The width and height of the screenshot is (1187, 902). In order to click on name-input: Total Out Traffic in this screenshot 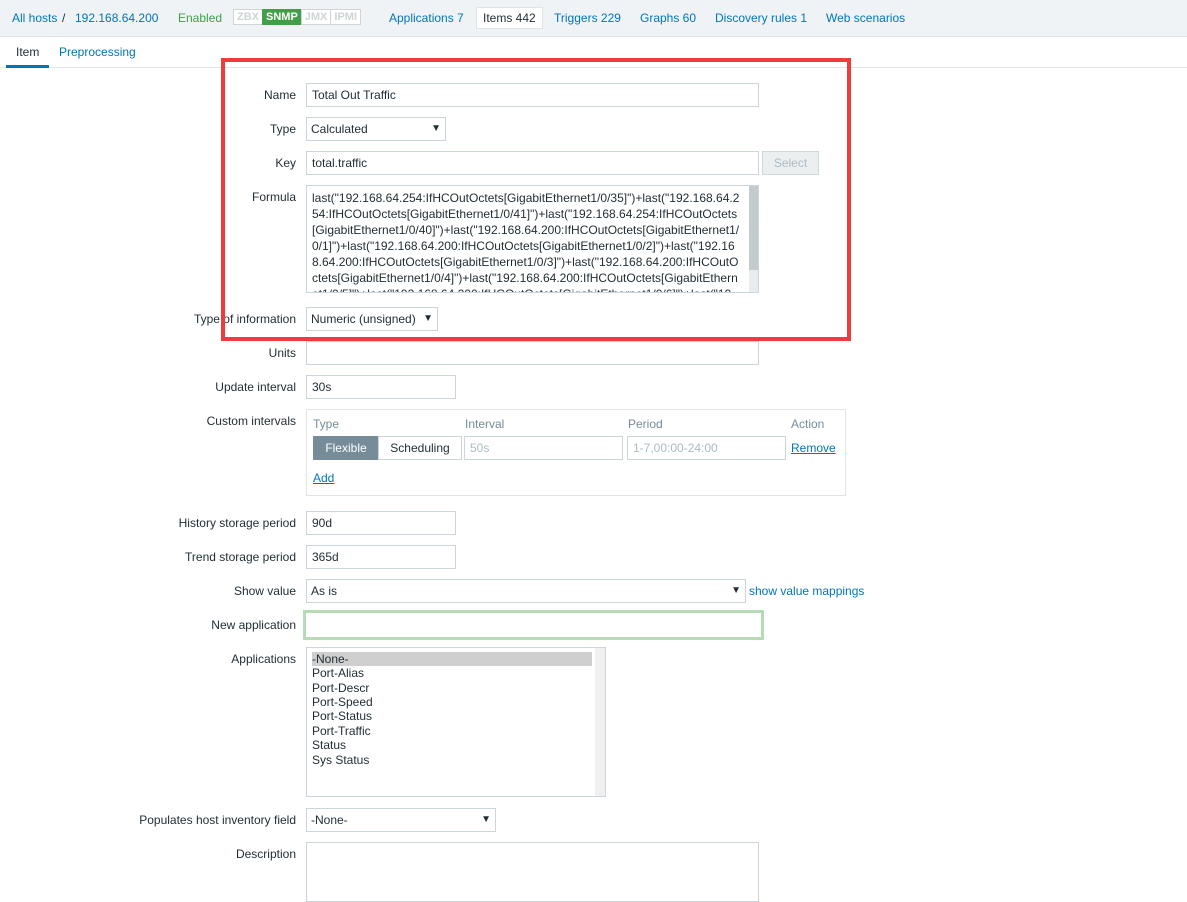, I will do `click(532, 95)`.